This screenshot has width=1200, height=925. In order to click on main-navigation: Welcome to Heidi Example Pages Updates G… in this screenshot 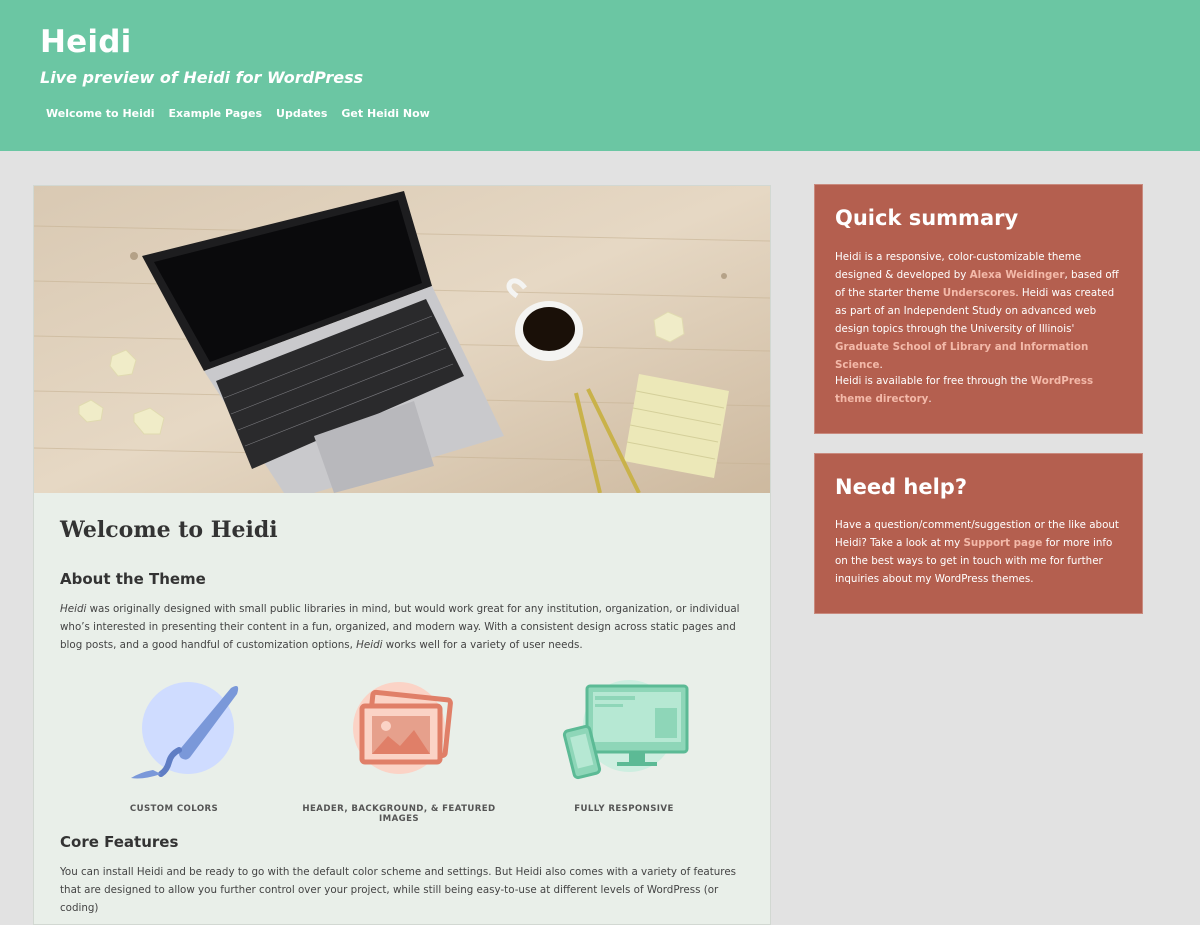, I will do `click(238, 113)`.